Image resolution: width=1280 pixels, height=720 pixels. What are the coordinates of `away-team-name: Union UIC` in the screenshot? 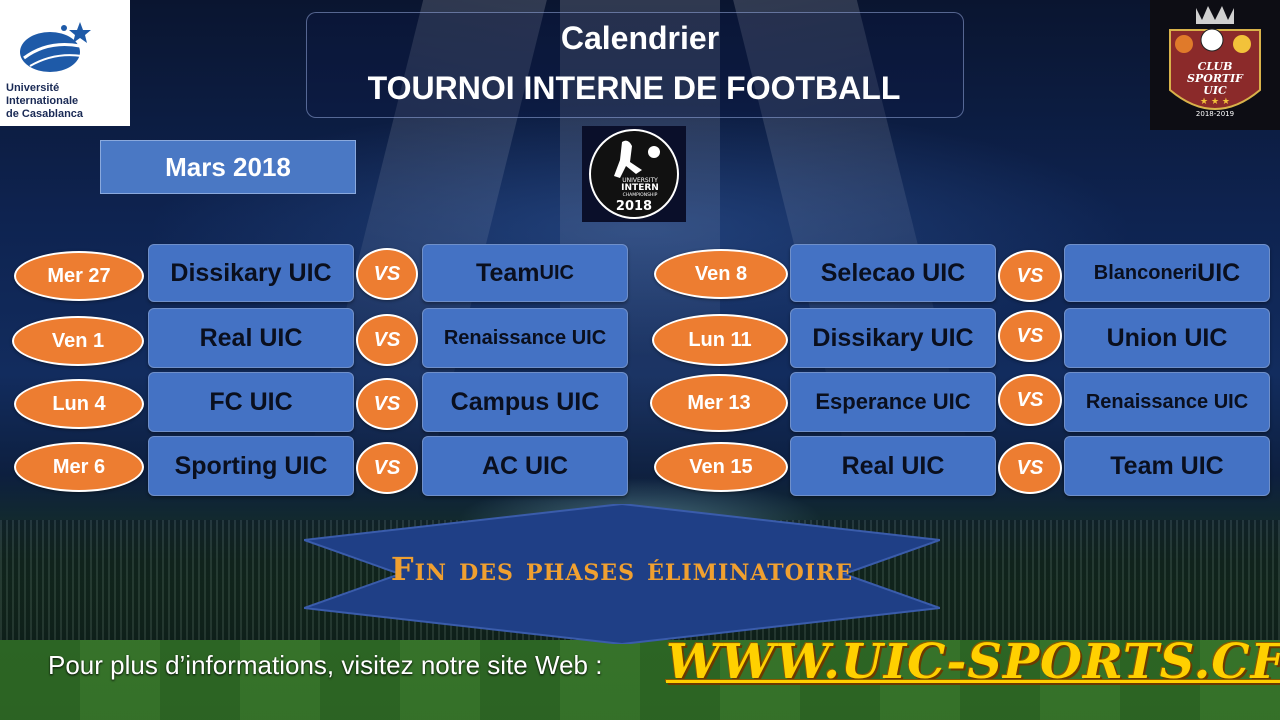 It's located at (1167, 337).